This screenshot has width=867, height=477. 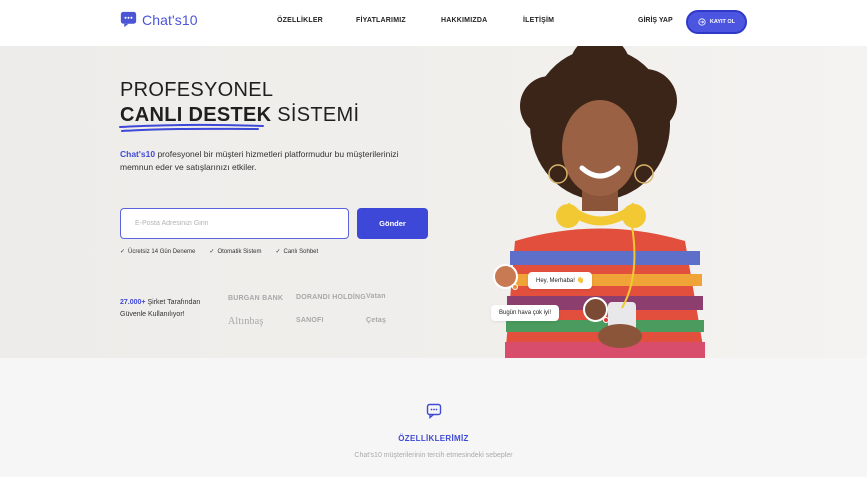 I want to click on nav-features: ÖZELLİKLER, so click(x=300, y=20).